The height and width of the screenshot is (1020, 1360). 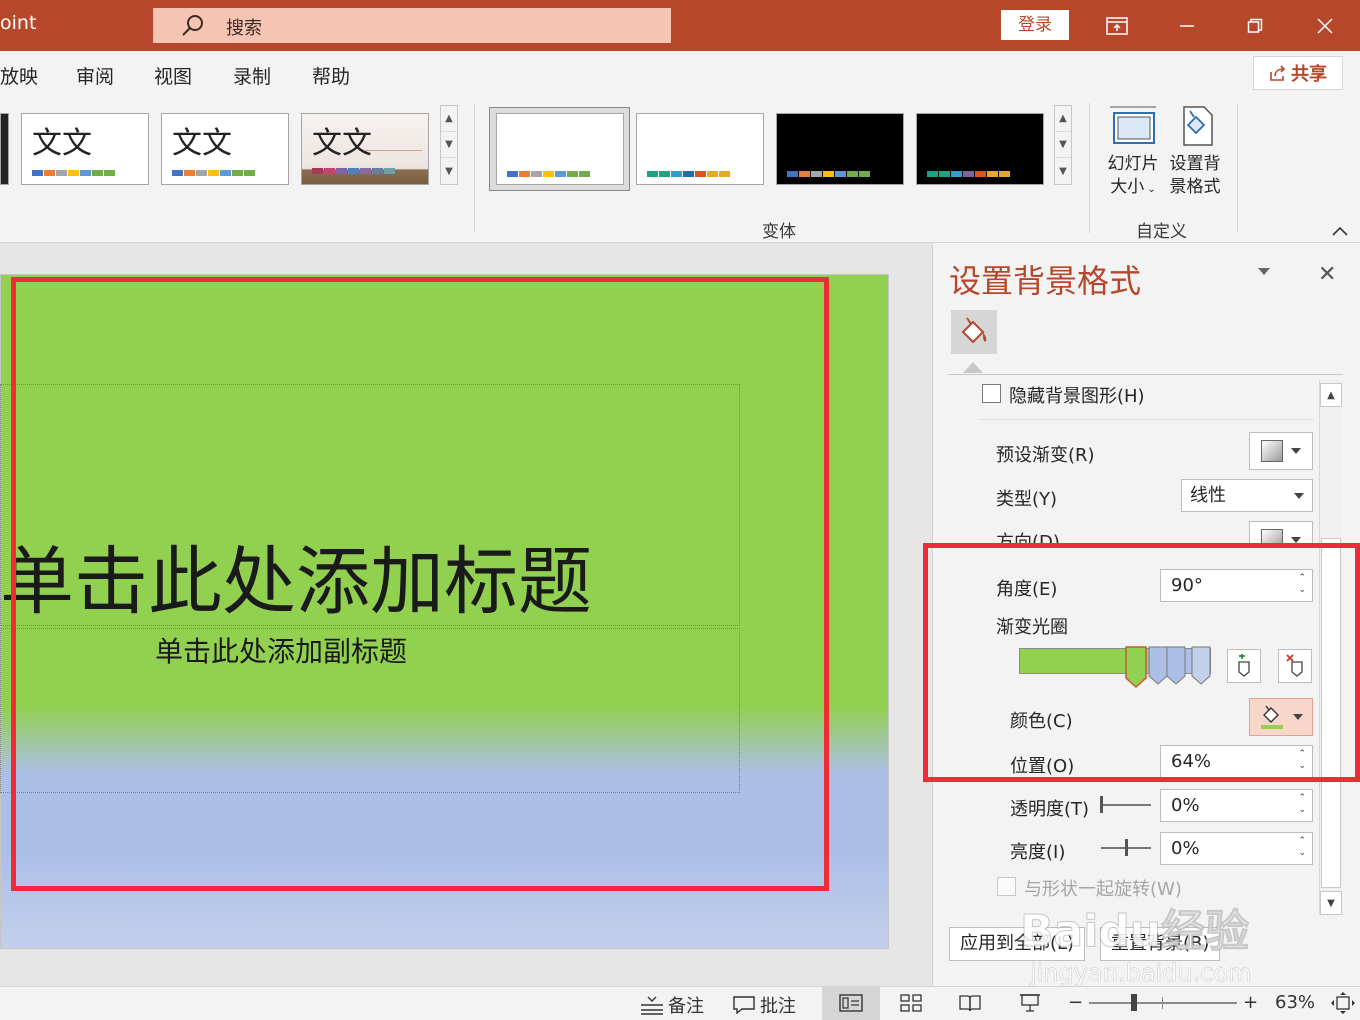 What do you see at coordinates (1145, 374) in the screenshot?
I see `pane-divider` at bounding box center [1145, 374].